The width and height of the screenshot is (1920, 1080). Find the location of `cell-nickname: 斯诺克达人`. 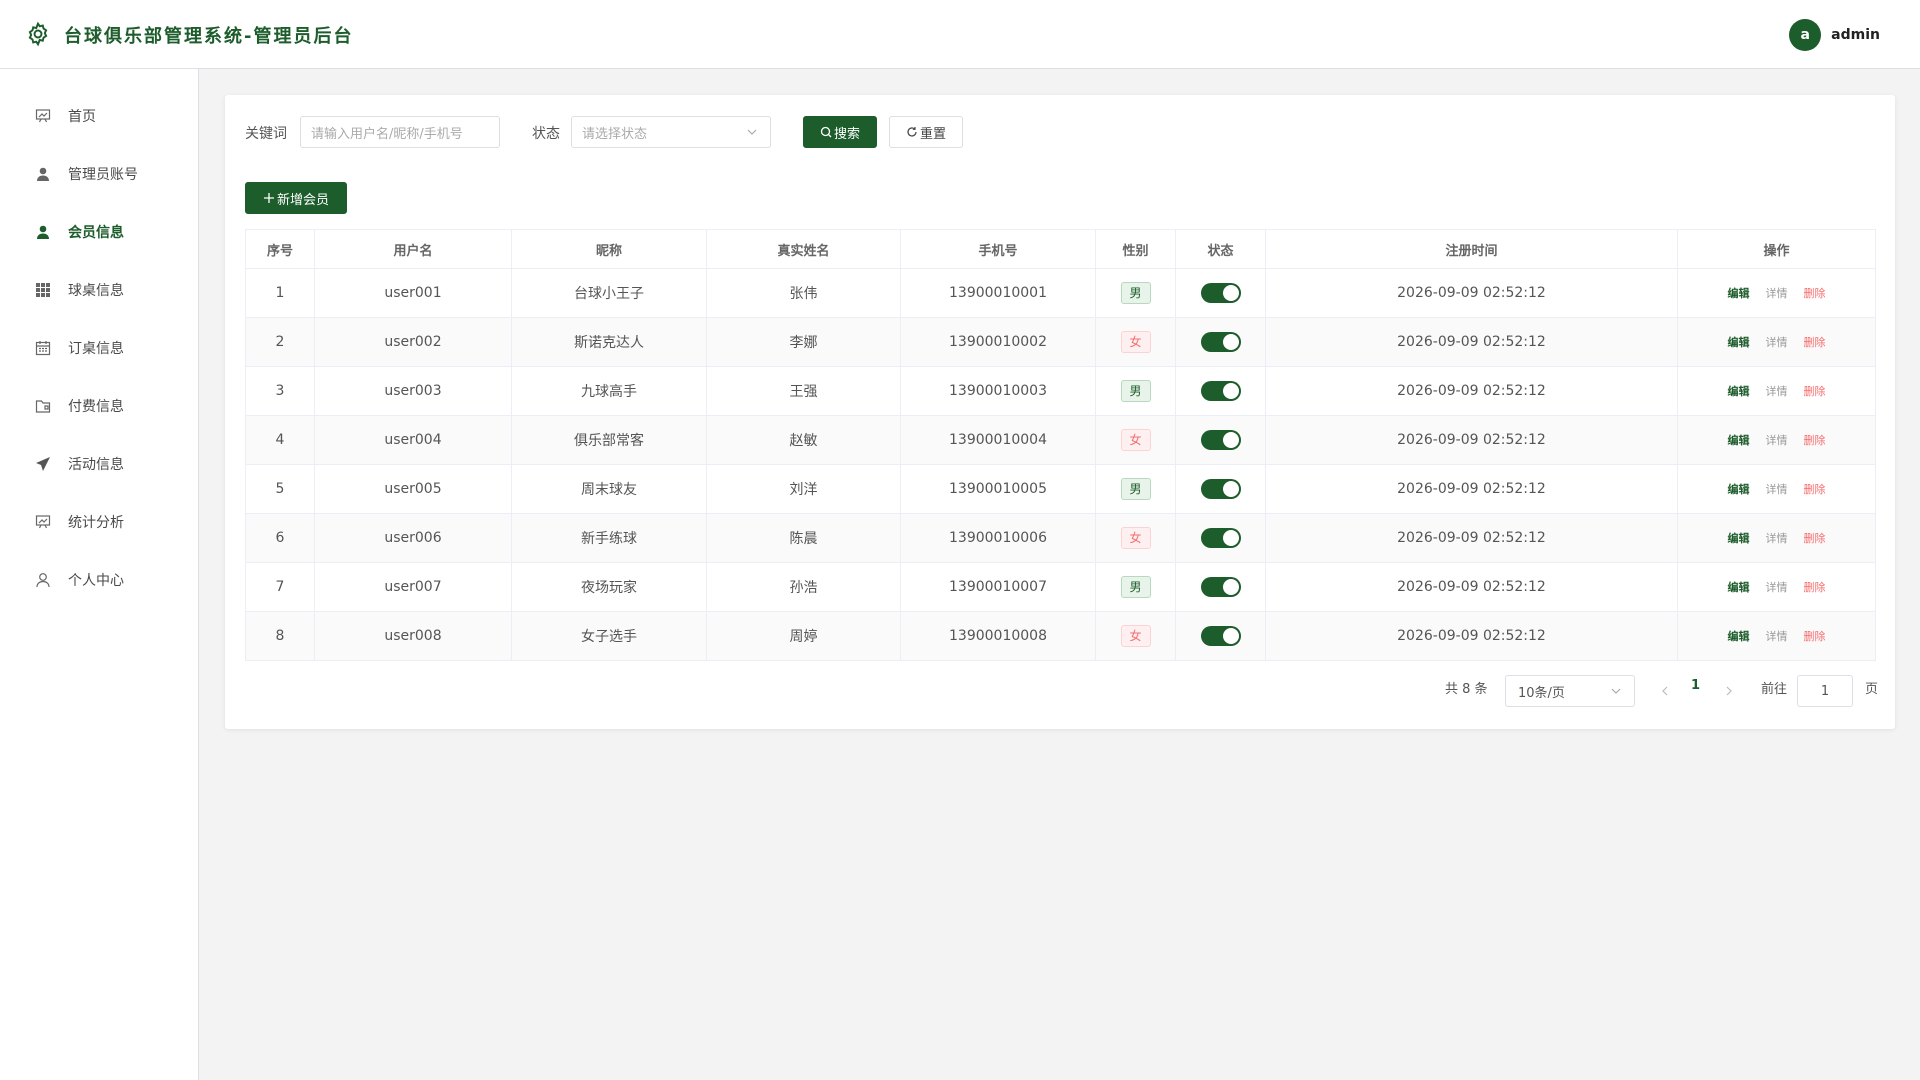

cell-nickname: 斯诺克达人 is located at coordinates (609, 342).